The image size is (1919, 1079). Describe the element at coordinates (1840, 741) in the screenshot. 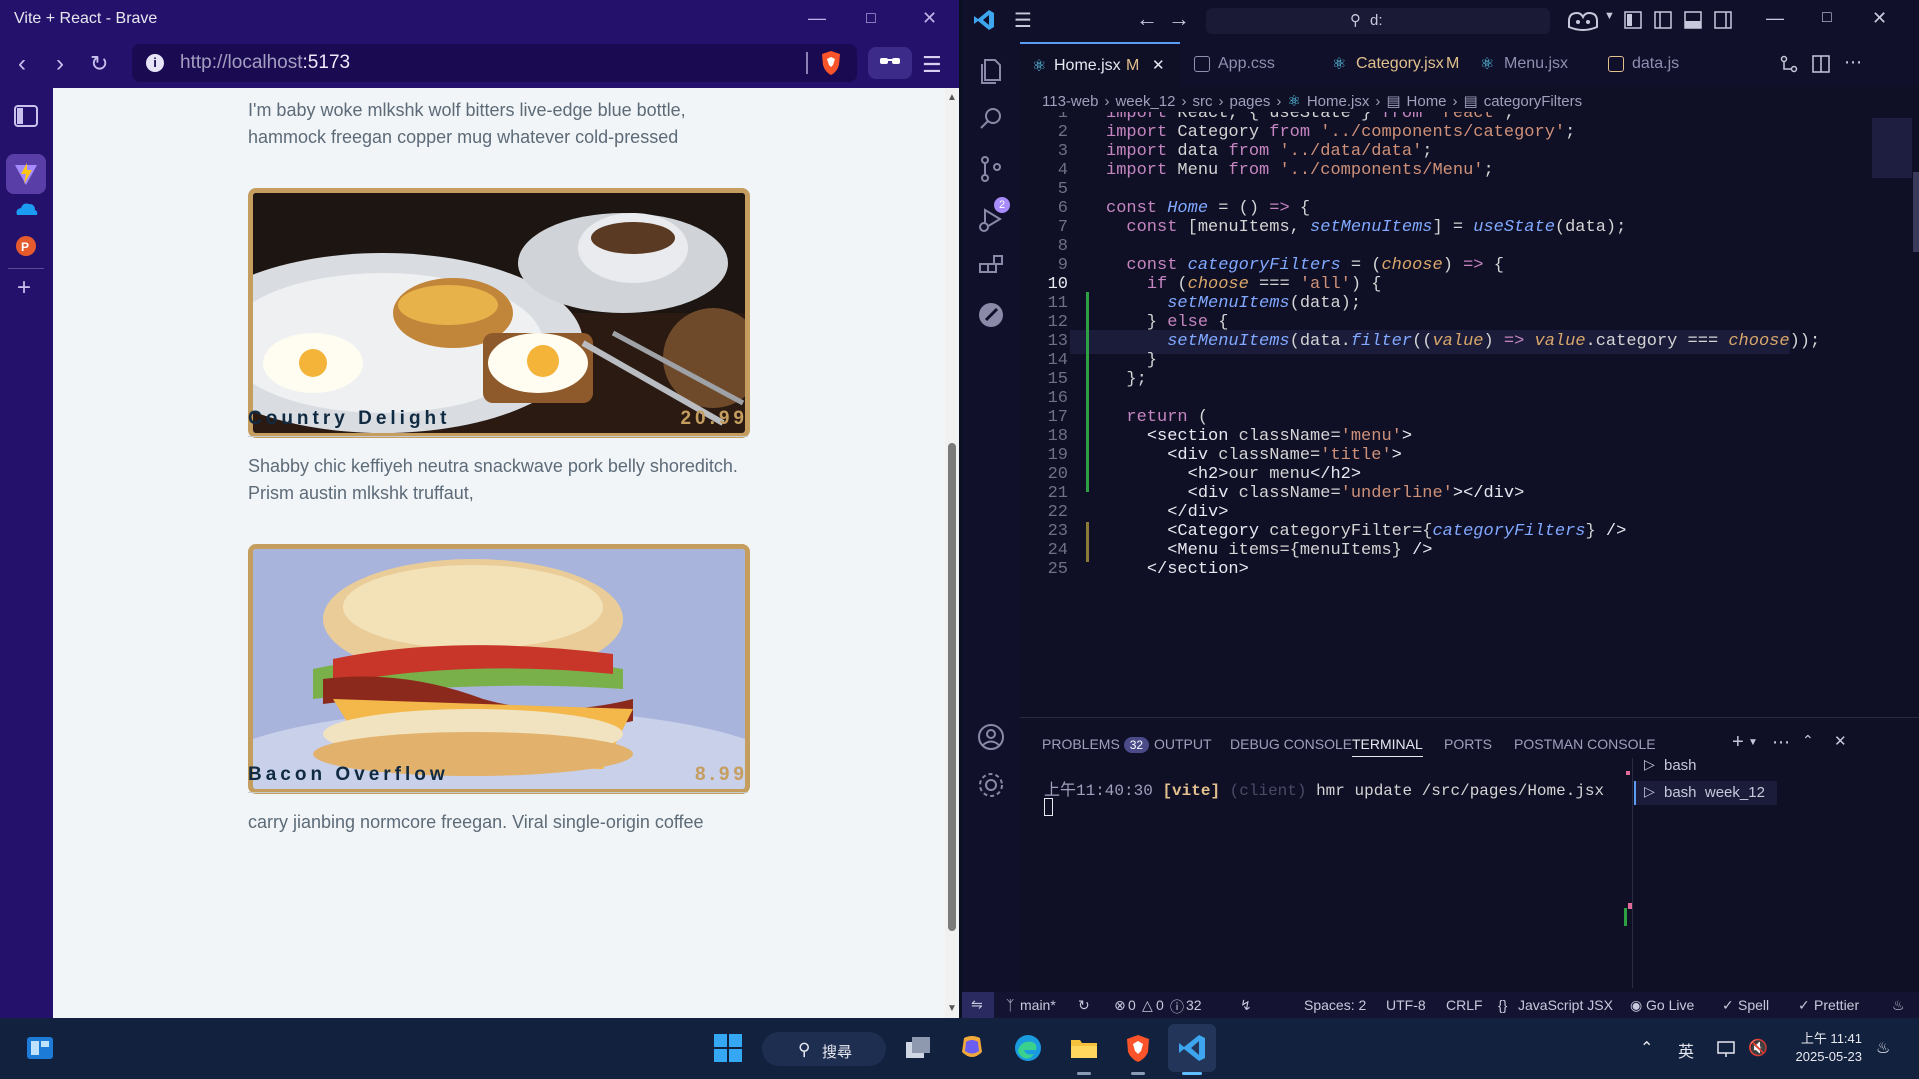

I see `close-panel-icon: ✕` at that location.